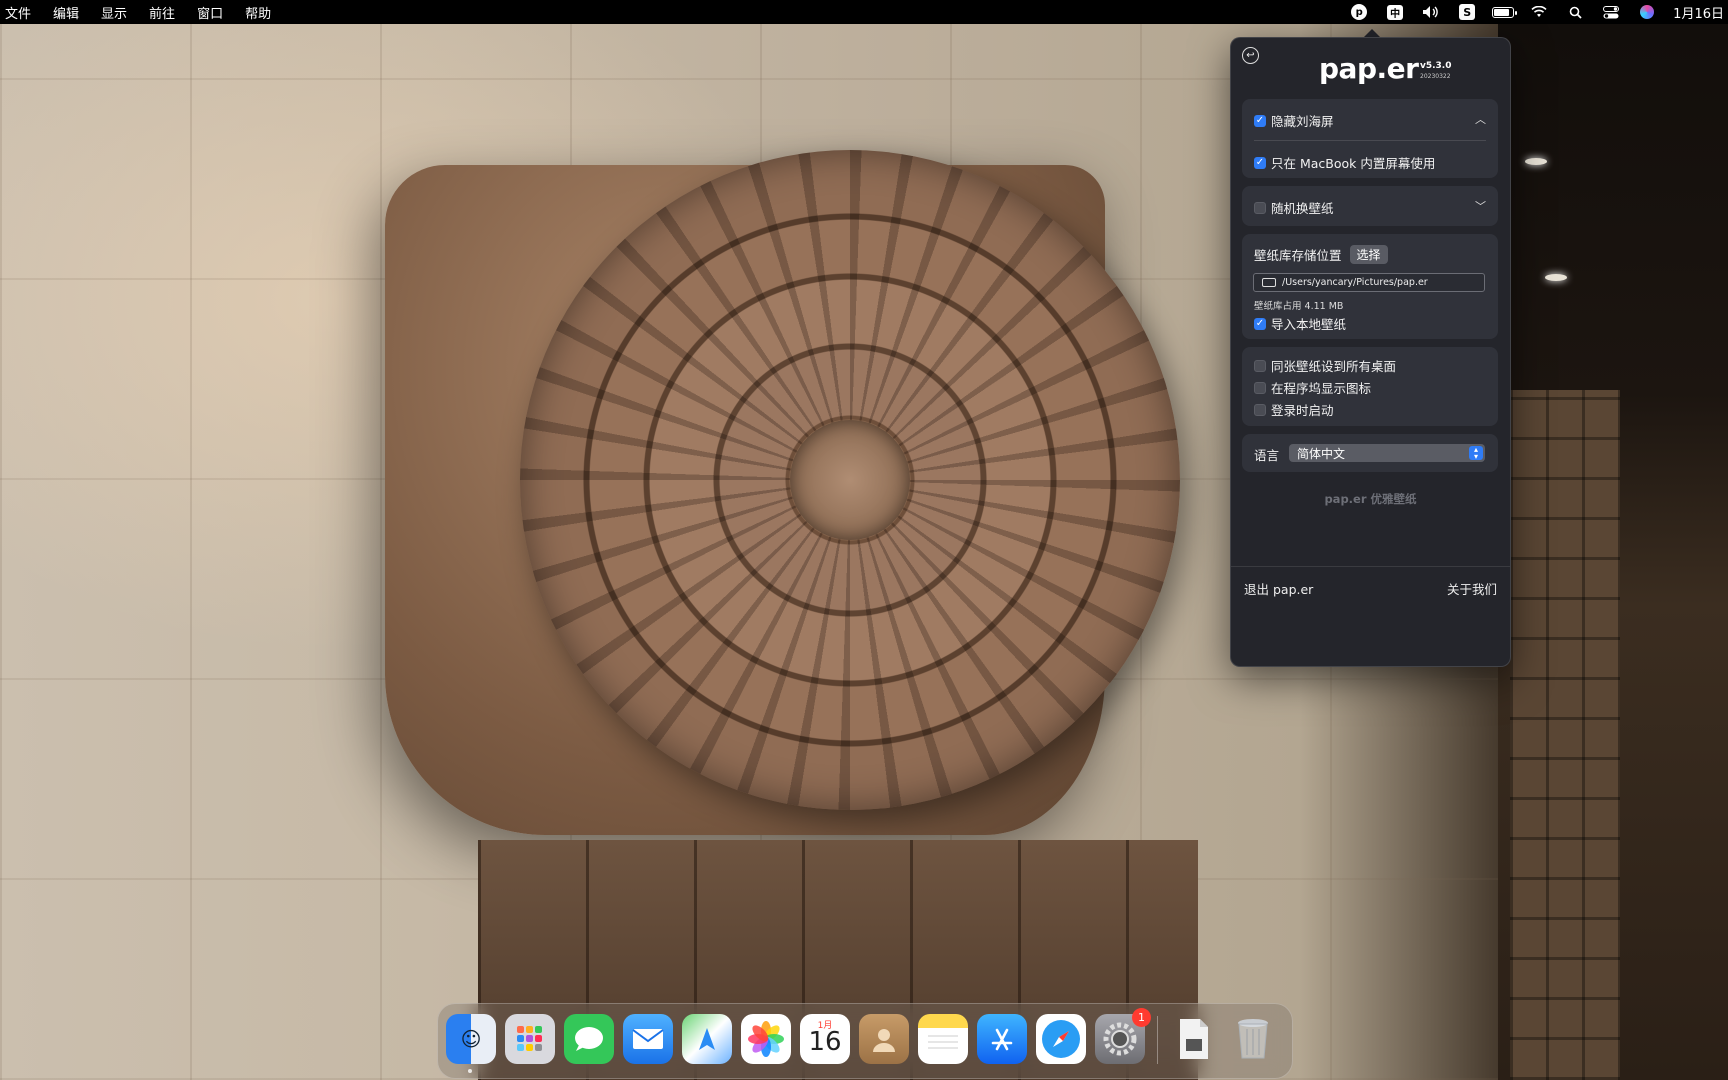 The height and width of the screenshot is (1080, 1728). I want to click on speech-bubble-icon, so click(589, 1039).